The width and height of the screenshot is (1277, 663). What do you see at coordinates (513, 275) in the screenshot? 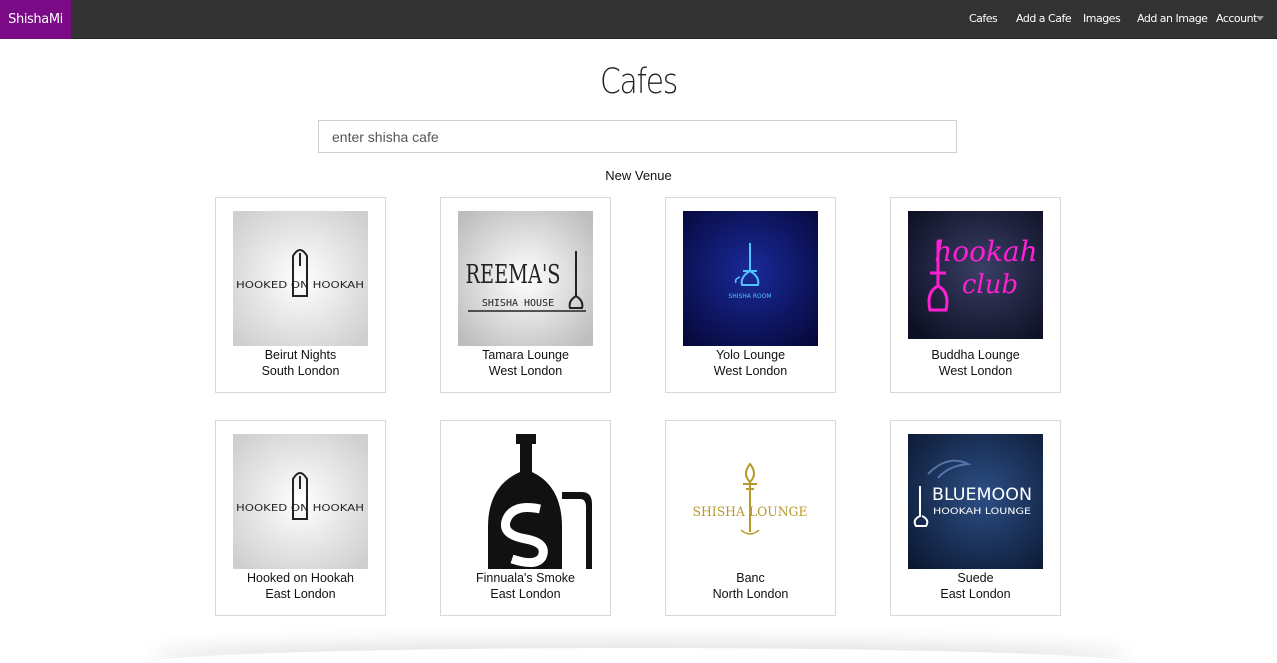
I see `svg-text: REEMA'S` at bounding box center [513, 275].